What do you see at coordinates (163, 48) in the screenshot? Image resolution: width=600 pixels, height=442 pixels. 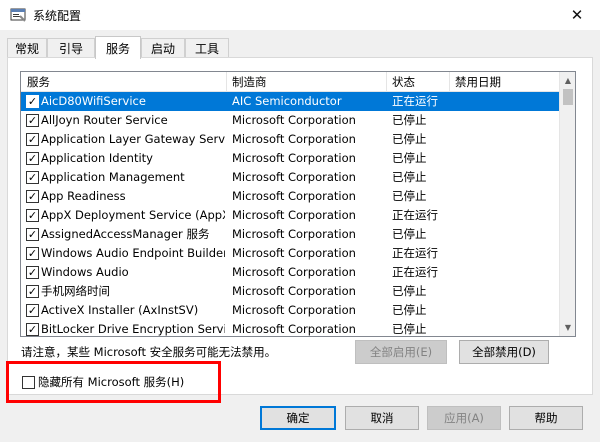 I see `tab-startup: 启动` at bounding box center [163, 48].